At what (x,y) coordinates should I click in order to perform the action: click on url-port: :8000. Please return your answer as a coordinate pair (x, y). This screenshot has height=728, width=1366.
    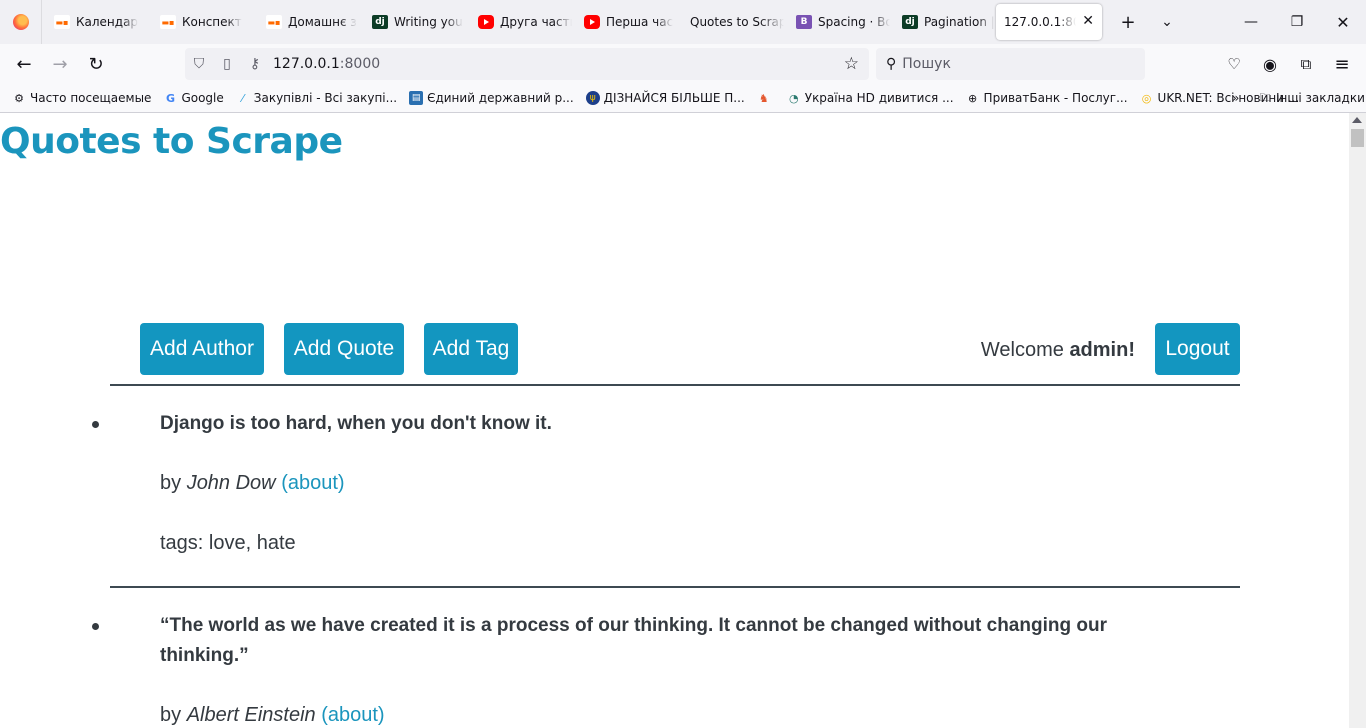
    Looking at the image, I should click on (360, 64).